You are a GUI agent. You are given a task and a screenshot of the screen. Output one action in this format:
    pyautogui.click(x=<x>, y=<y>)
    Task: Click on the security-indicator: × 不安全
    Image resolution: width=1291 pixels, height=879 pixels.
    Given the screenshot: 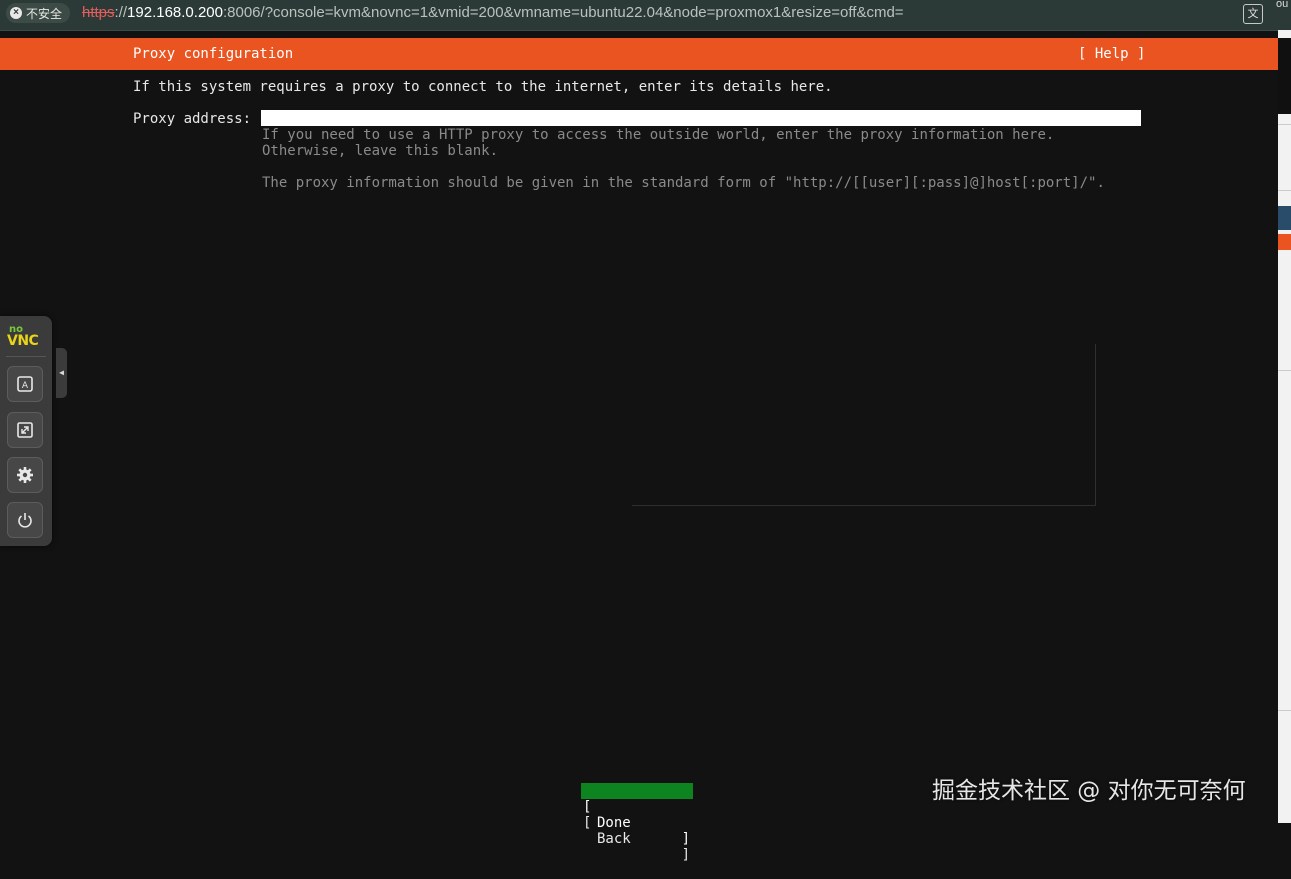 What is the action you would take?
    pyautogui.click(x=38, y=13)
    